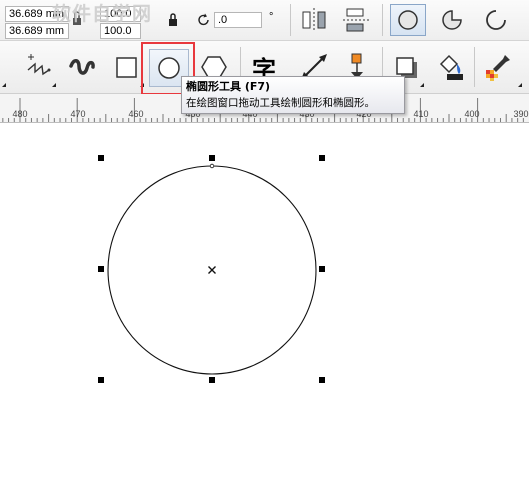 The height and width of the screenshot is (488, 529). I want to click on scale-y-field: 100.0, so click(120, 31).